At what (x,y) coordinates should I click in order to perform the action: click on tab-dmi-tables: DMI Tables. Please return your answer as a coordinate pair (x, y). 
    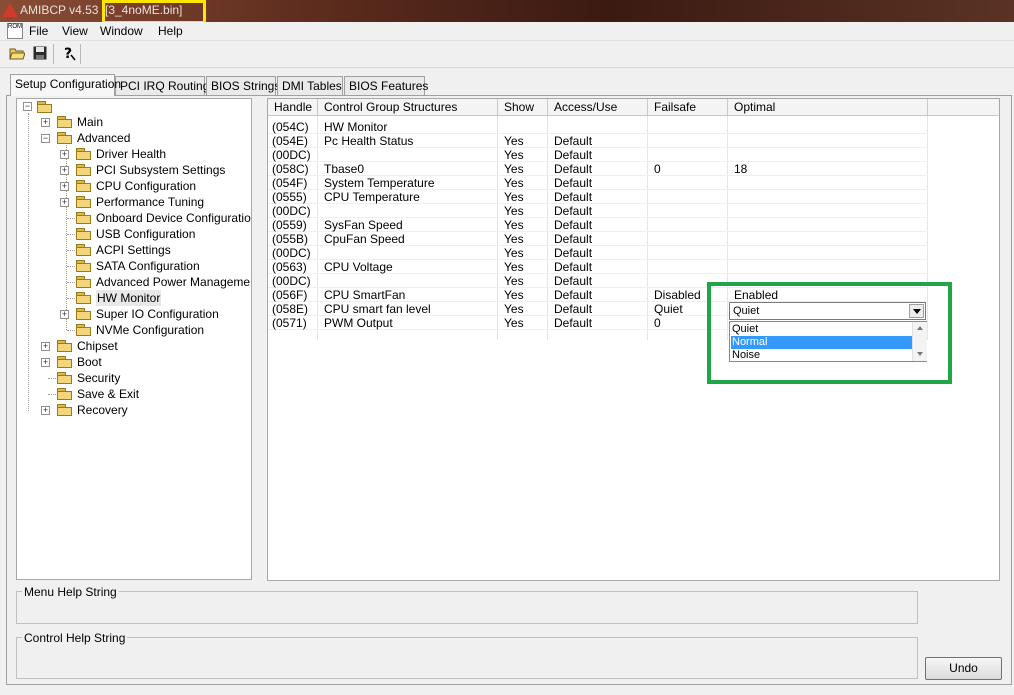
    Looking at the image, I should click on (310, 85).